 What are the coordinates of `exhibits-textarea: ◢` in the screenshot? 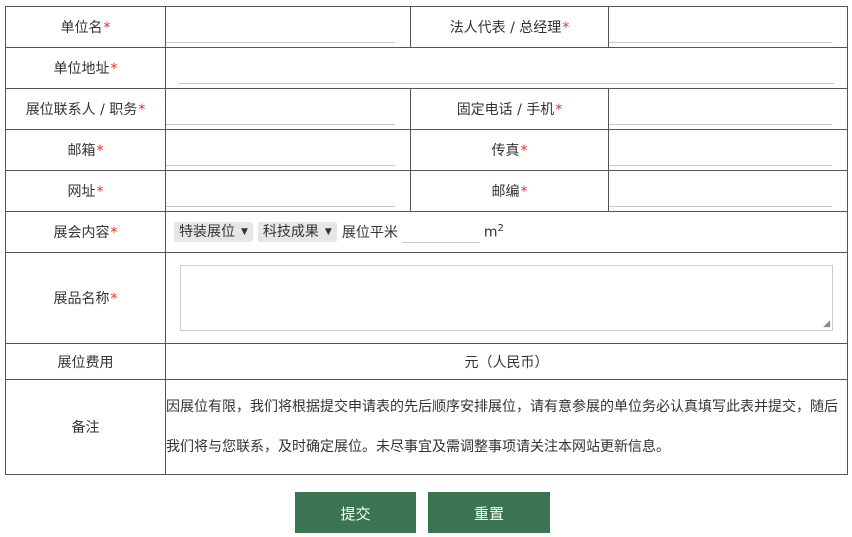 It's located at (506, 298).